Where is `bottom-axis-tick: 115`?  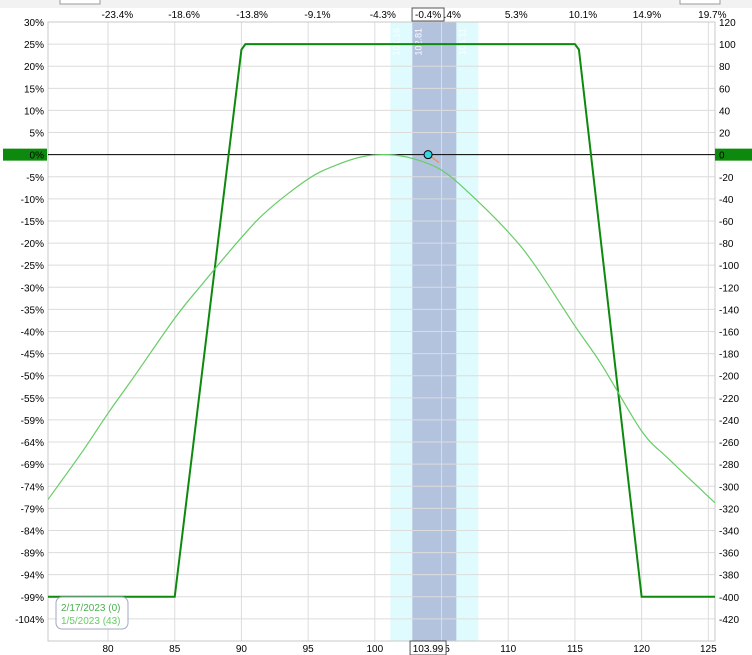
bottom-axis-tick: 115 is located at coordinates (575, 649).